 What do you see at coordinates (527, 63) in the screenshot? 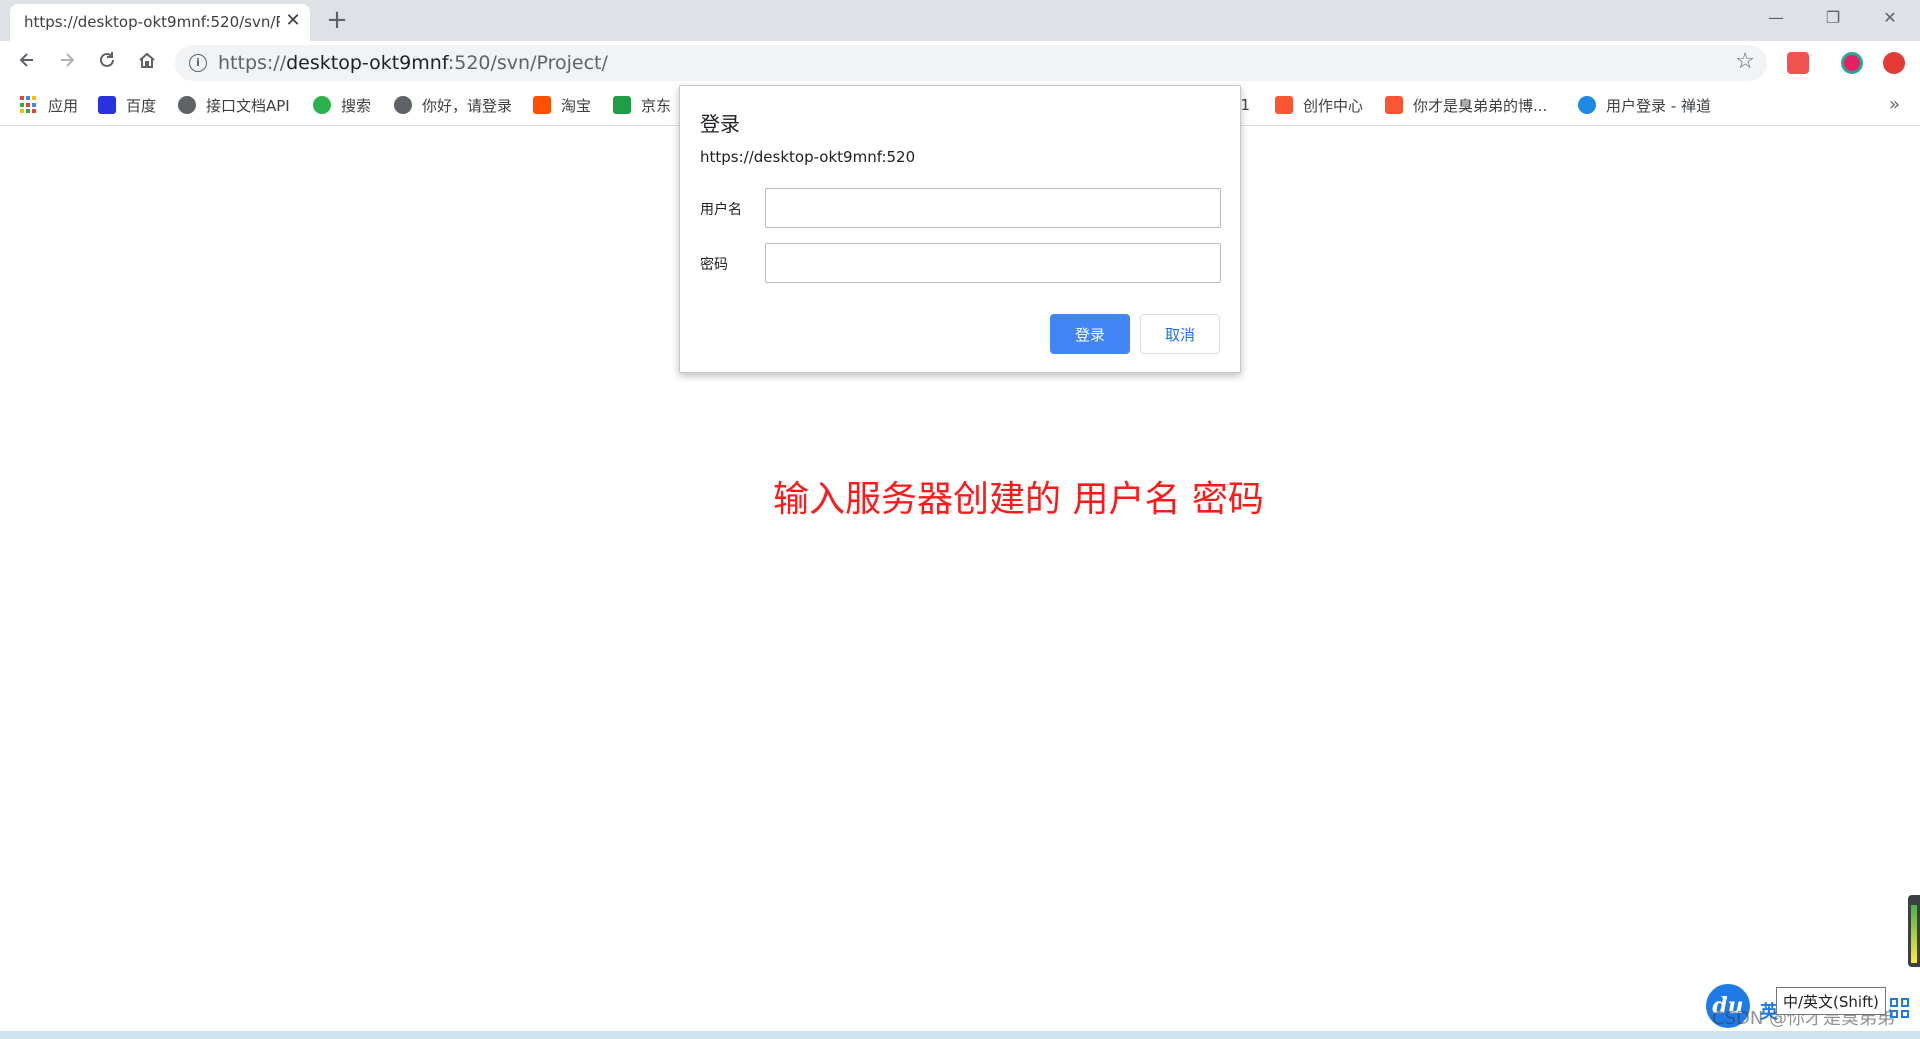
I see `url-path: :520/svn/Project/` at bounding box center [527, 63].